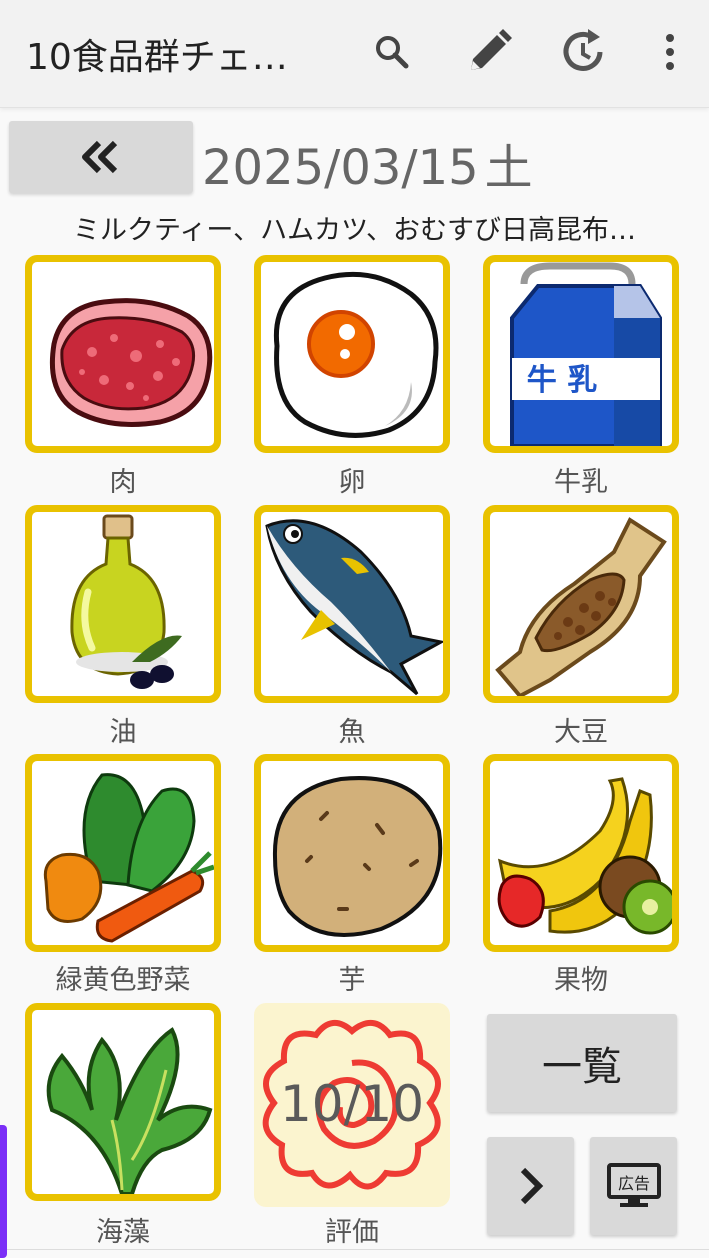  I want to click on chevron-right-icon, so click(531, 1186).